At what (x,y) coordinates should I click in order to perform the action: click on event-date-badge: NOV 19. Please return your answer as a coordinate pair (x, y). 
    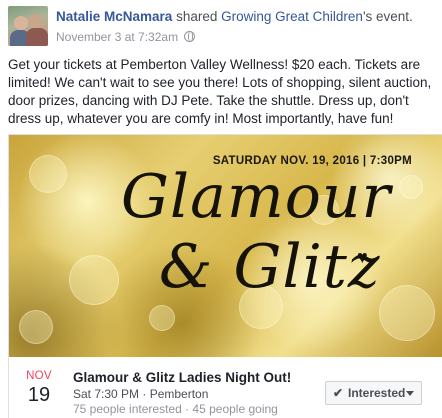
    Looking at the image, I should click on (39, 388).